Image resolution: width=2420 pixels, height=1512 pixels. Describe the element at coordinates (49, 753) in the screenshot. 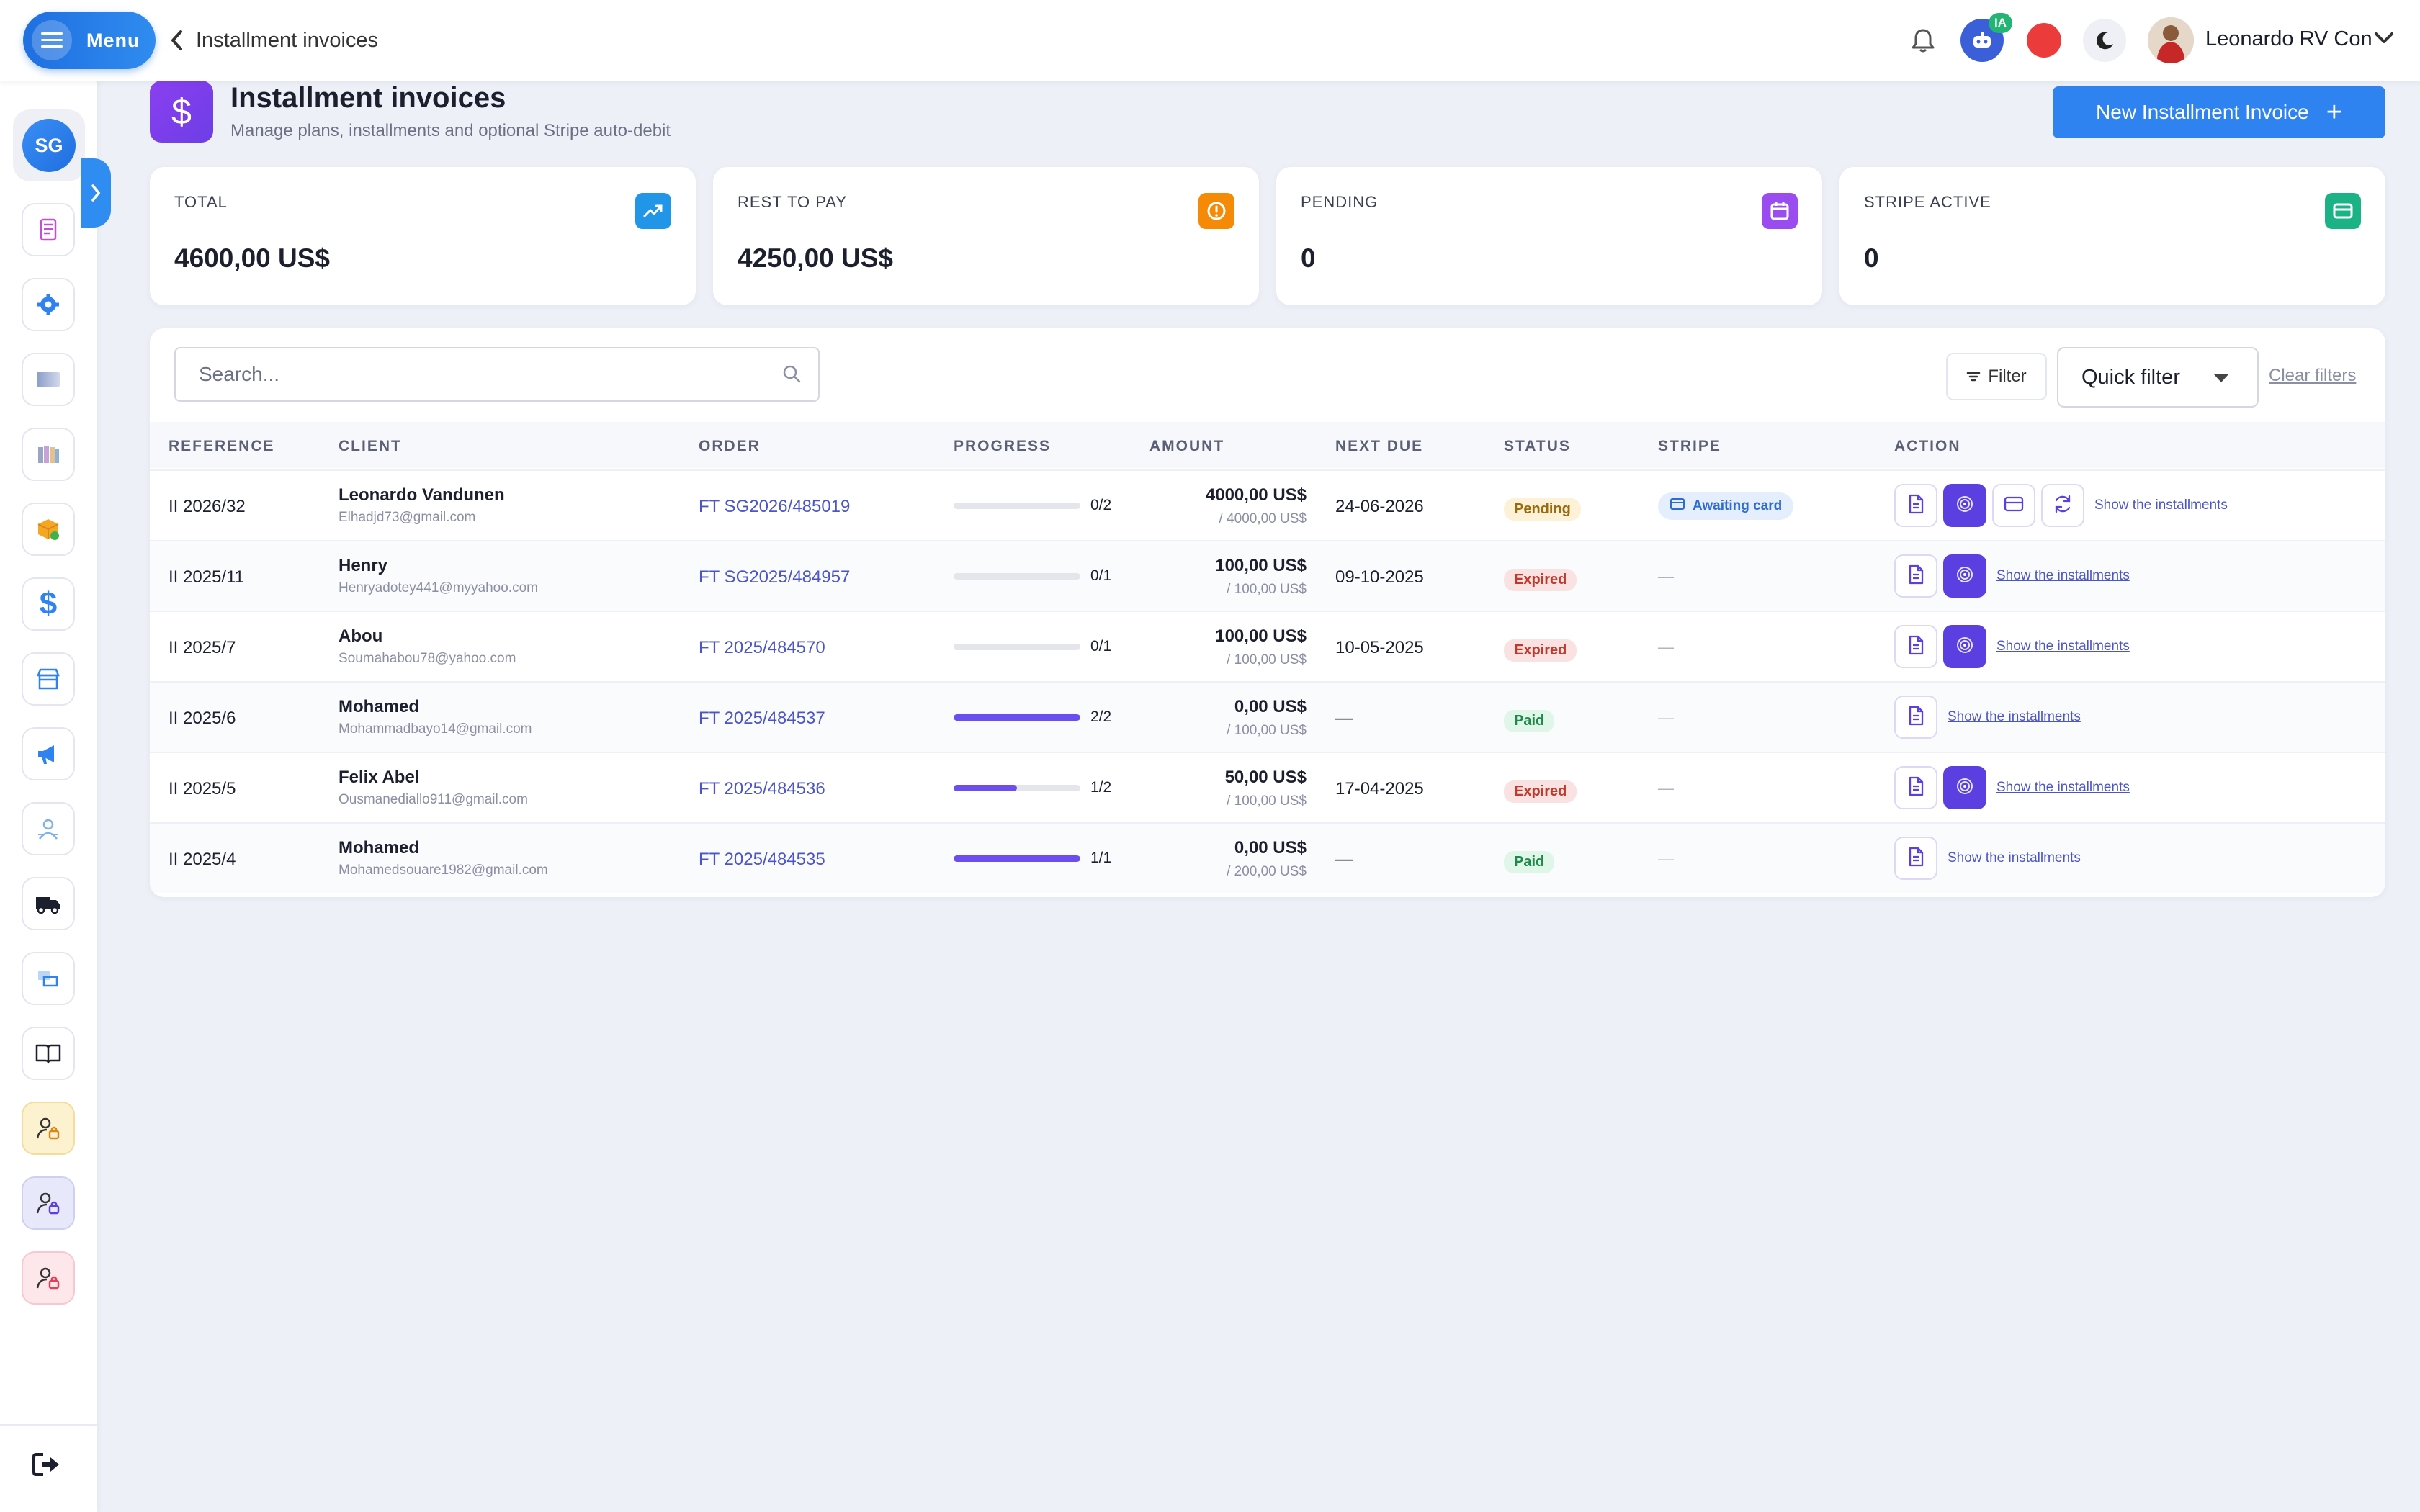

I see `sidebar-item-marketing` at that location.